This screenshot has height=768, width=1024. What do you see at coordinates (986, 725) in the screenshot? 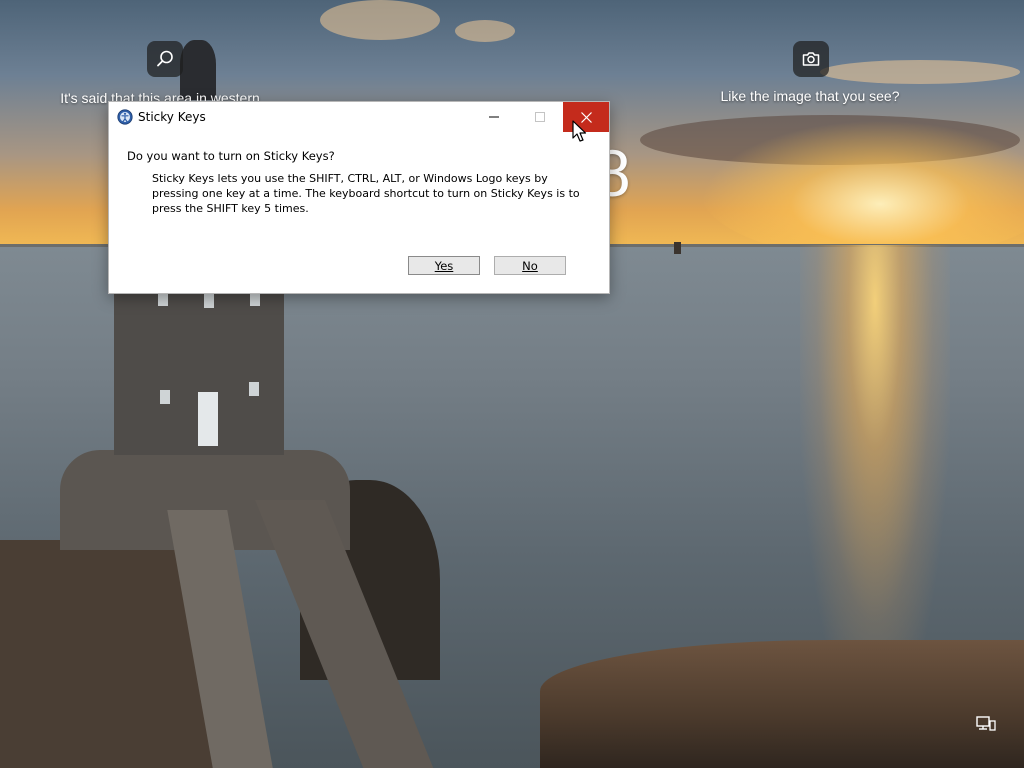
I see `network-icon` at bounding box center [986, 725].